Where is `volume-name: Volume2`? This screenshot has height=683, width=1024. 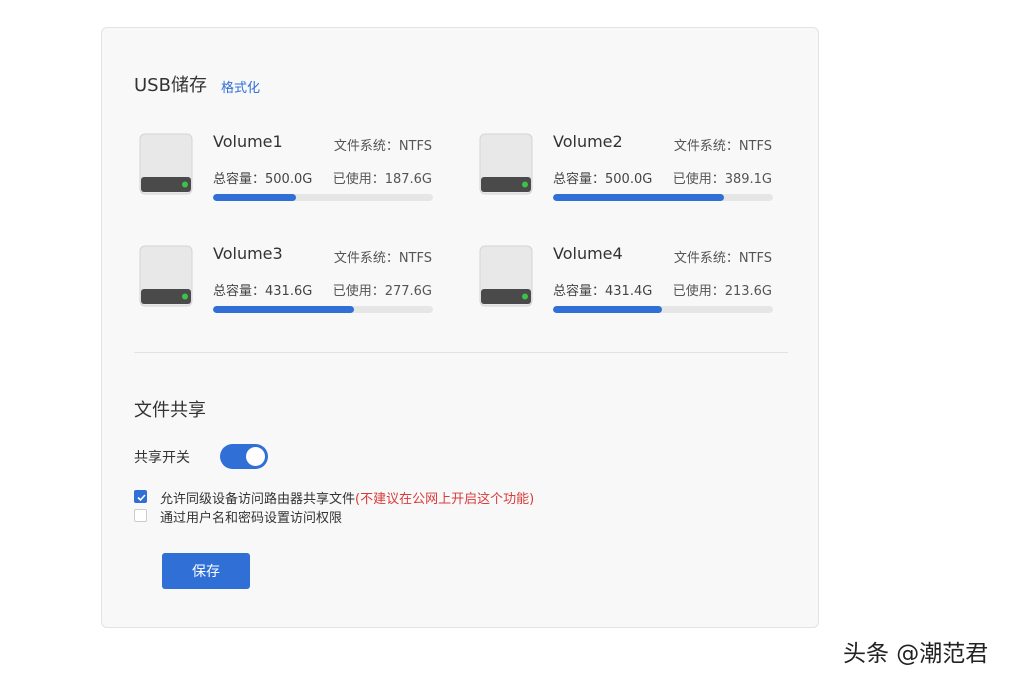 volume-name: Volume2 is located at coordinates (588, 141).